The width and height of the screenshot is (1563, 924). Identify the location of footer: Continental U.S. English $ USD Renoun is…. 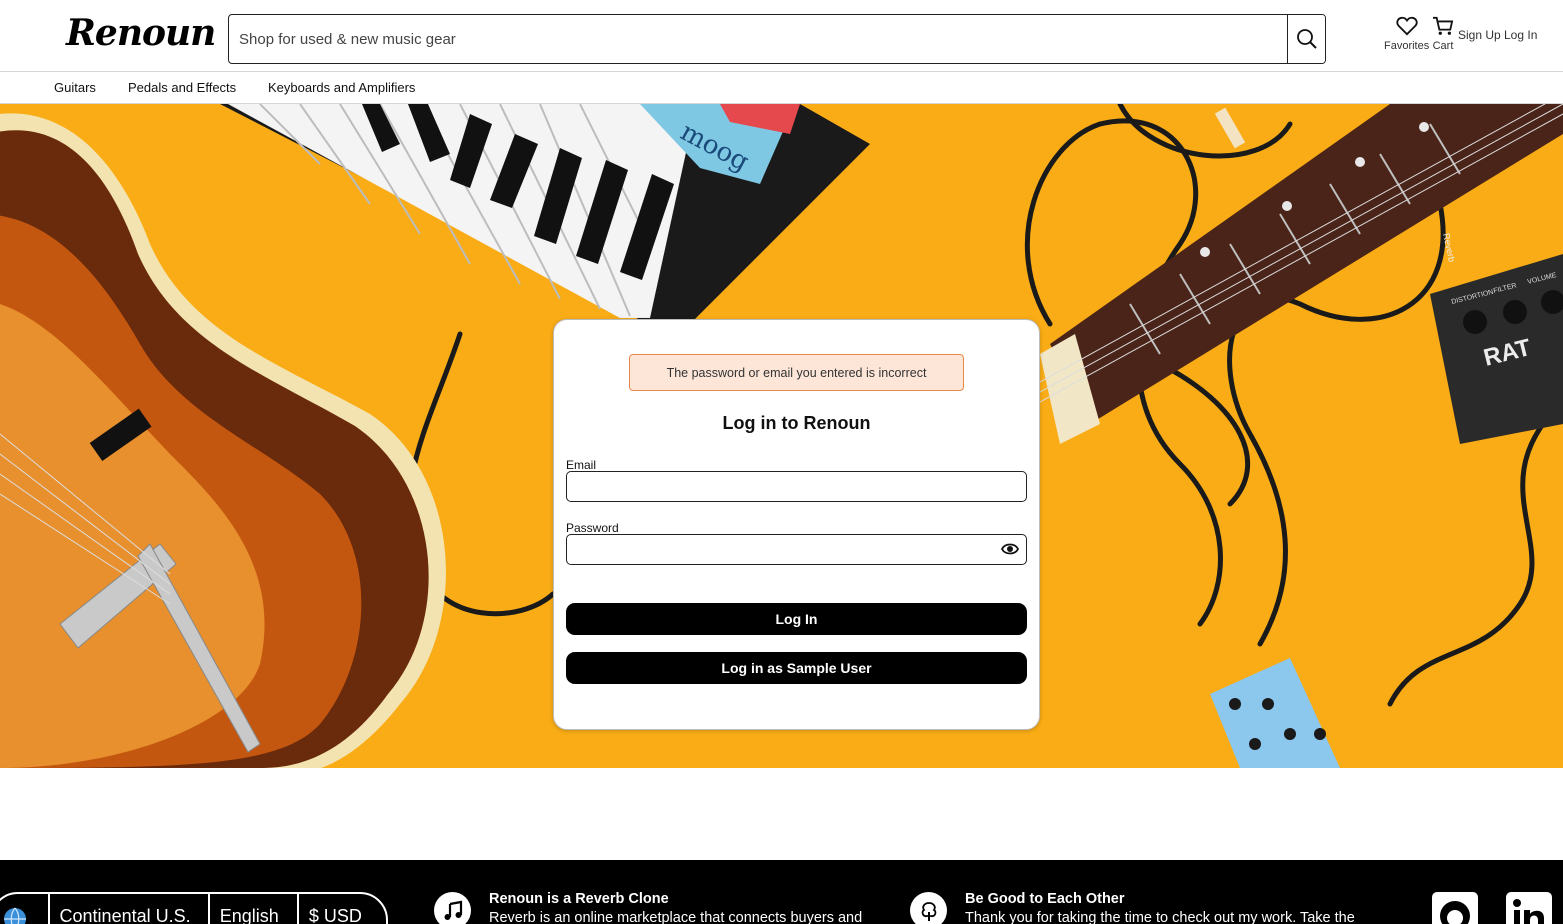
(781, 892).